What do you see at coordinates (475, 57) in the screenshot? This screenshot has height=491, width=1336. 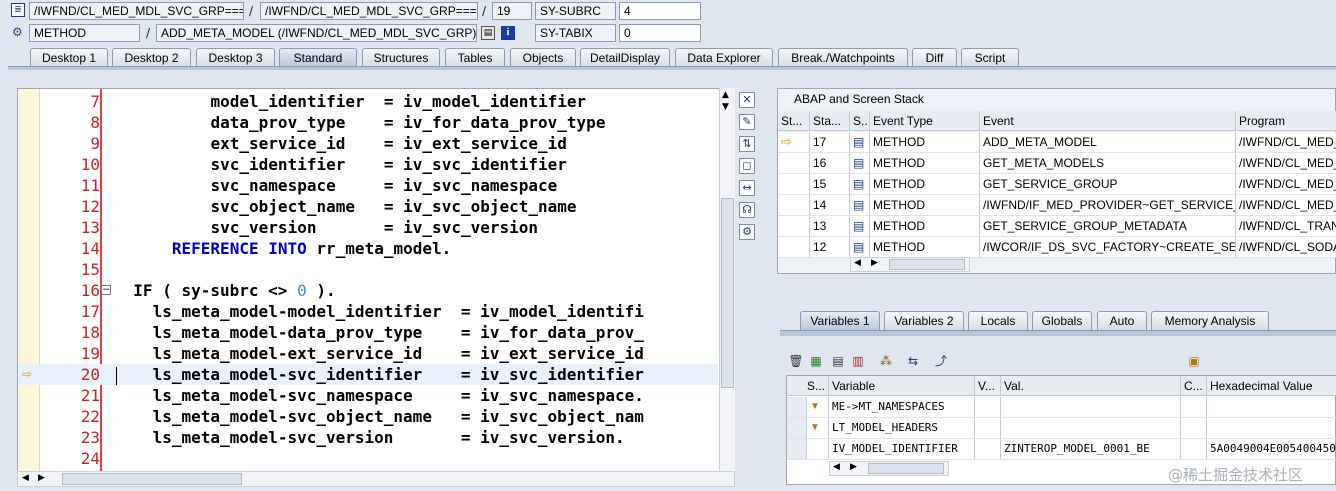 I see `tab-tables: Tables` at bounding box center [475, 57].